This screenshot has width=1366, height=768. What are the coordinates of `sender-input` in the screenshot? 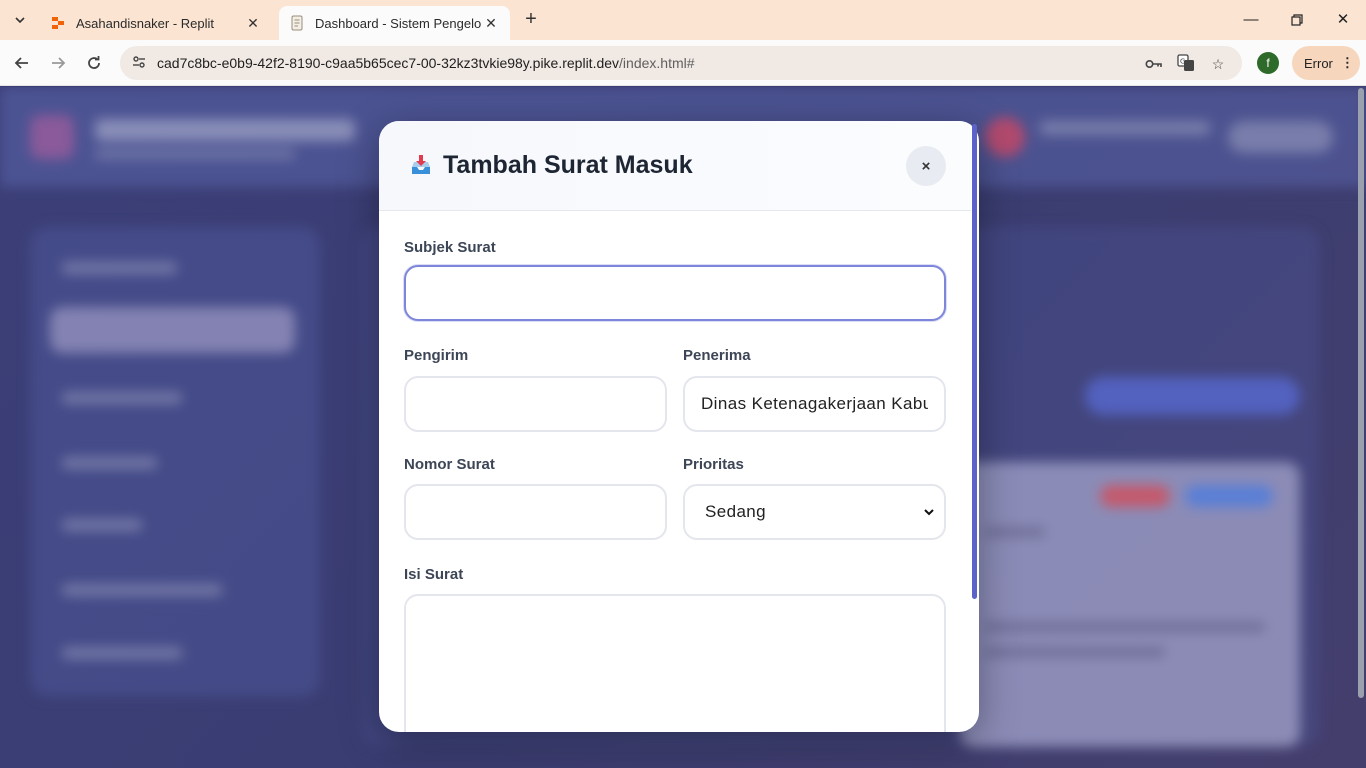 It's located at (535, 404).